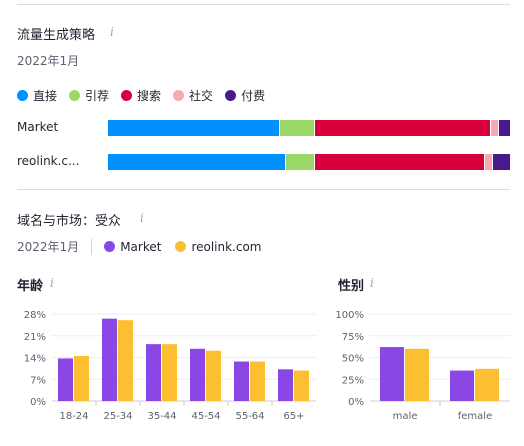  What do you see at coordinates (38, 127) in the screenshot?
I see `row-label-market: Market` at bounding box center [38, 127].